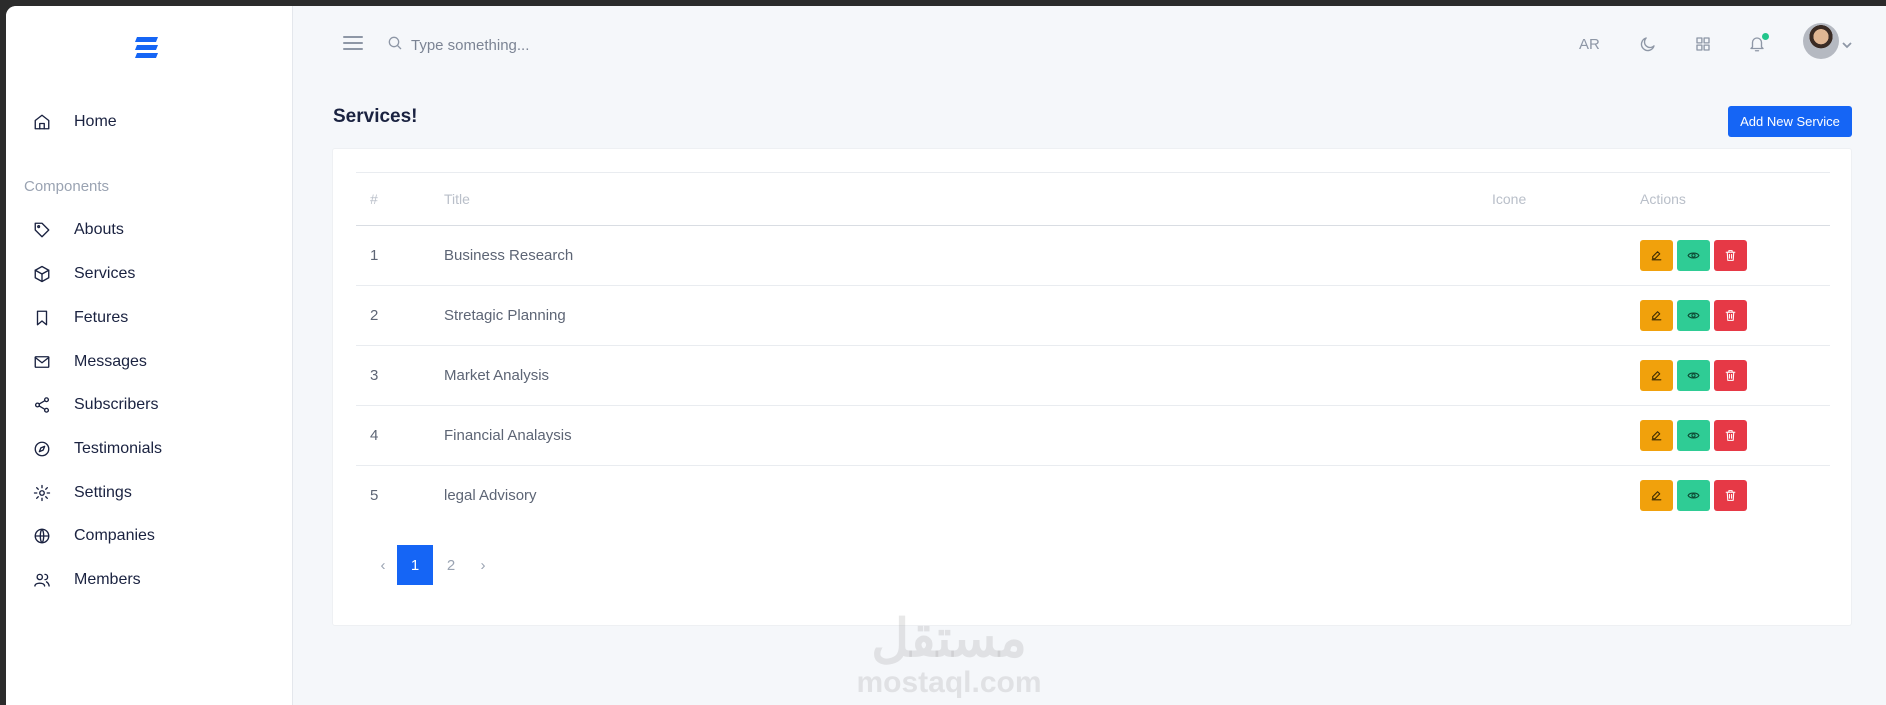 The height and width of the screenshot is (705, 1886). Describe the element at coordinates (105, 273) in the screenshot. I see `sidebar-item-label: Services` at that location.